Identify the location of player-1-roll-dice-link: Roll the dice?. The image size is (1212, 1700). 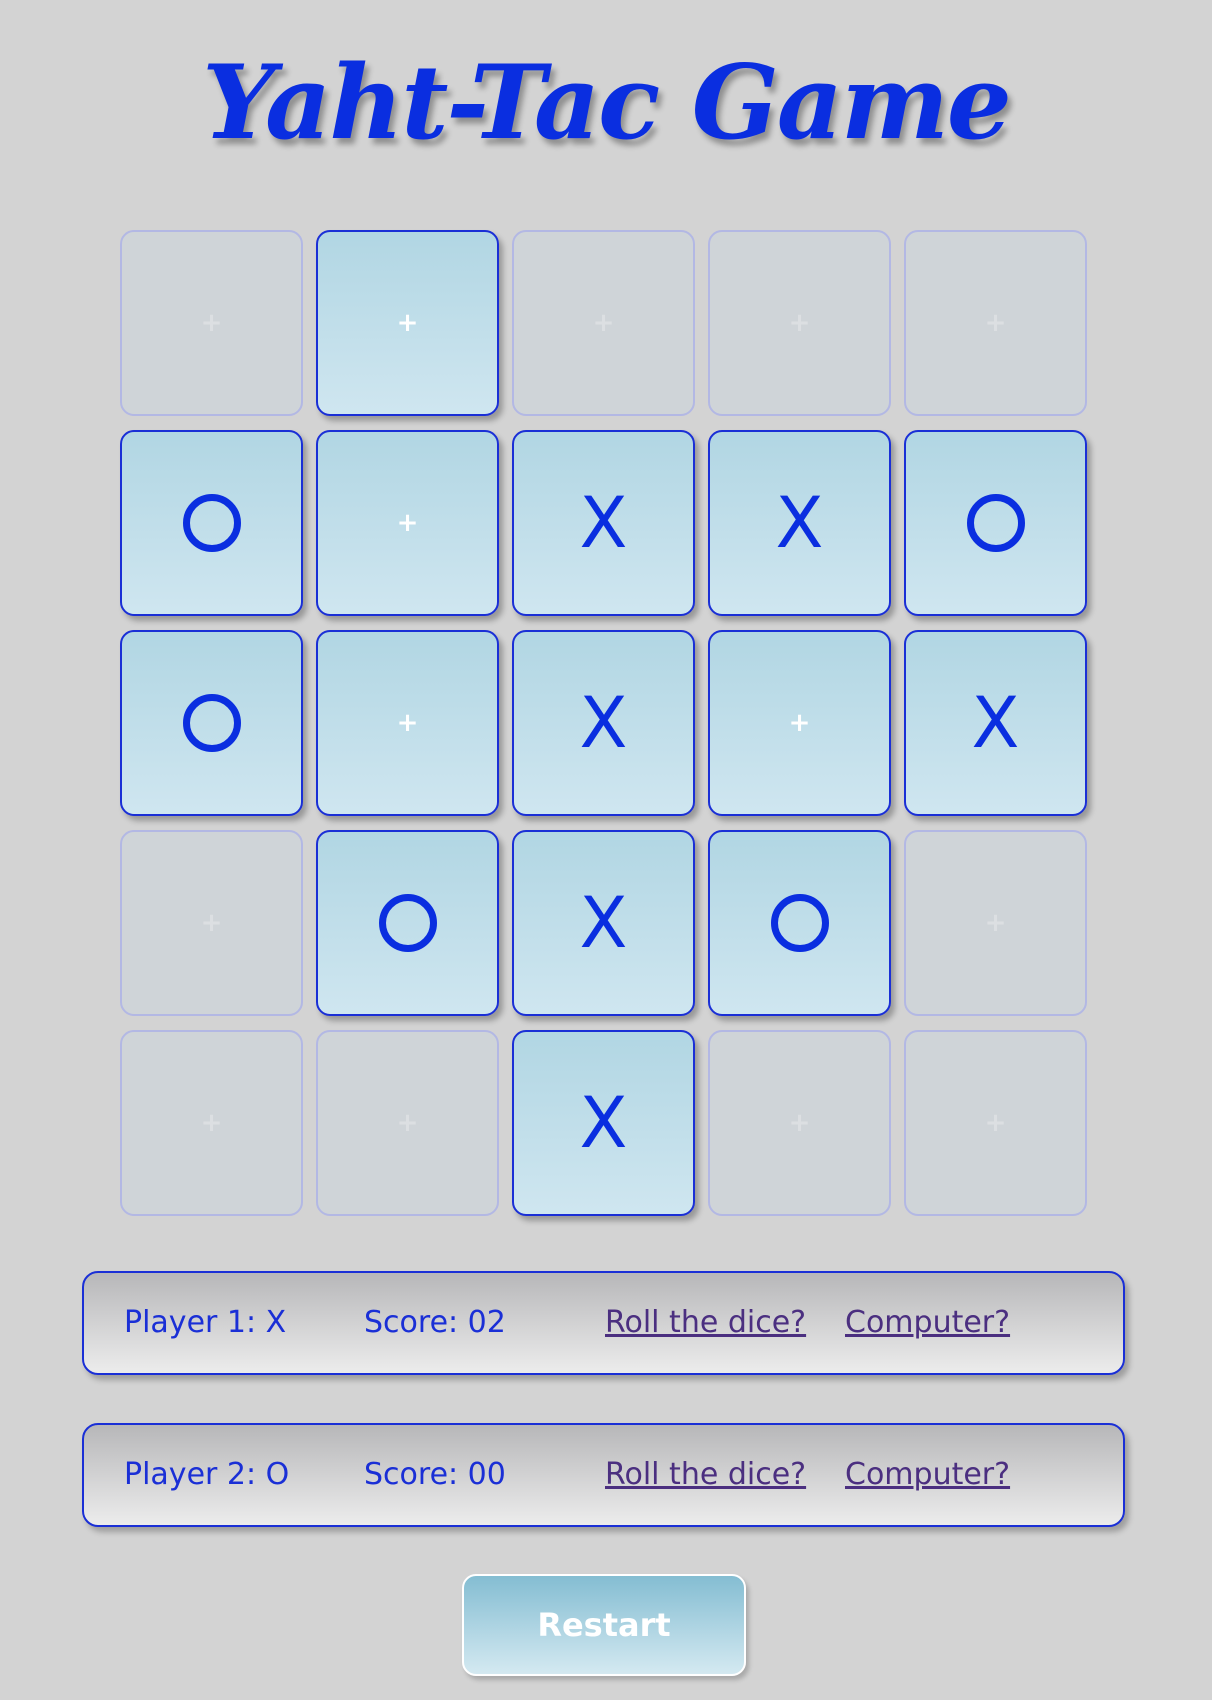
(705, 1323).